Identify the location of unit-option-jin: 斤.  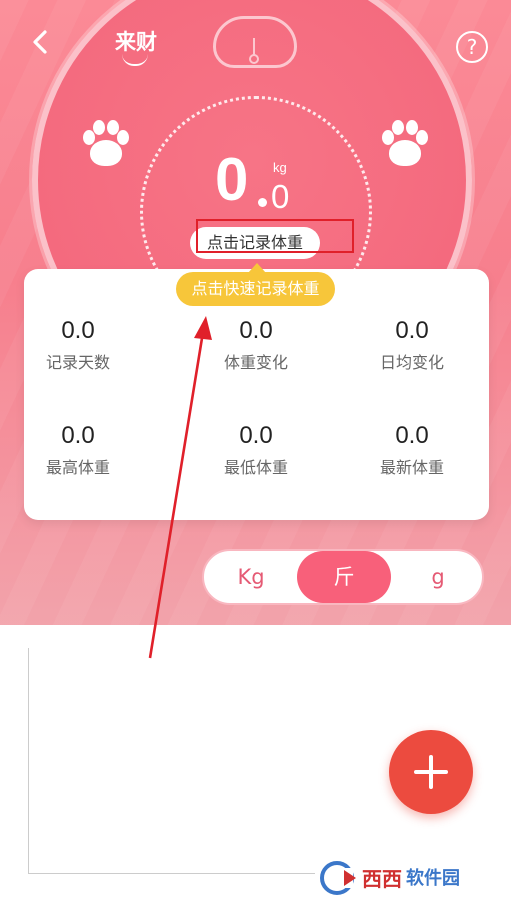
(344, 577).